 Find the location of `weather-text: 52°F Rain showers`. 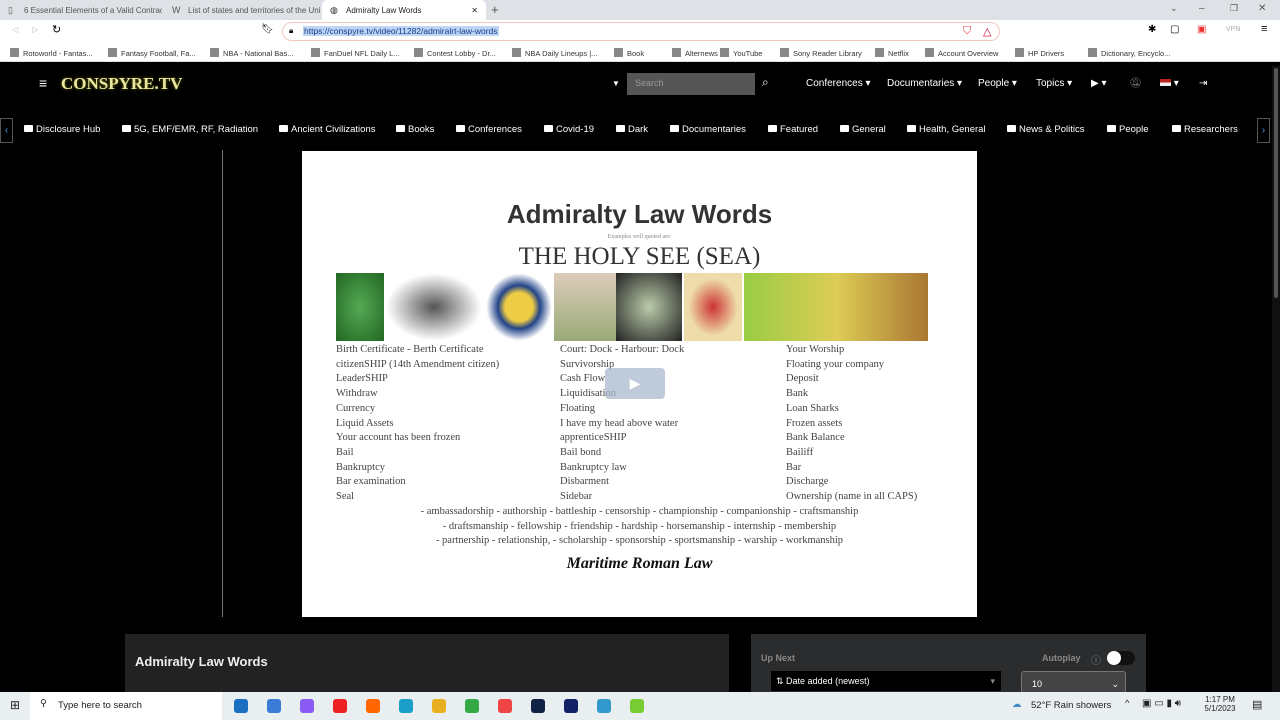

weather-text: 52°F Rain showers is located at coordinates (1071, 705).